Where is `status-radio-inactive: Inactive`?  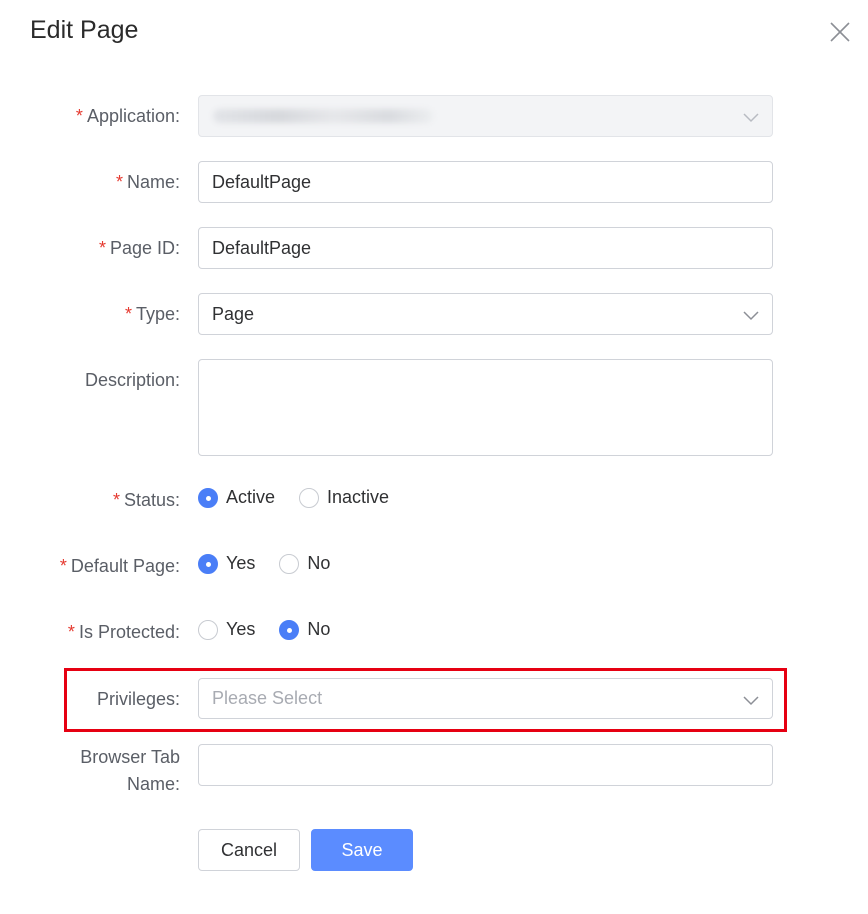 status-radio-inactive: Inactive is located at coordinates (344, 497).